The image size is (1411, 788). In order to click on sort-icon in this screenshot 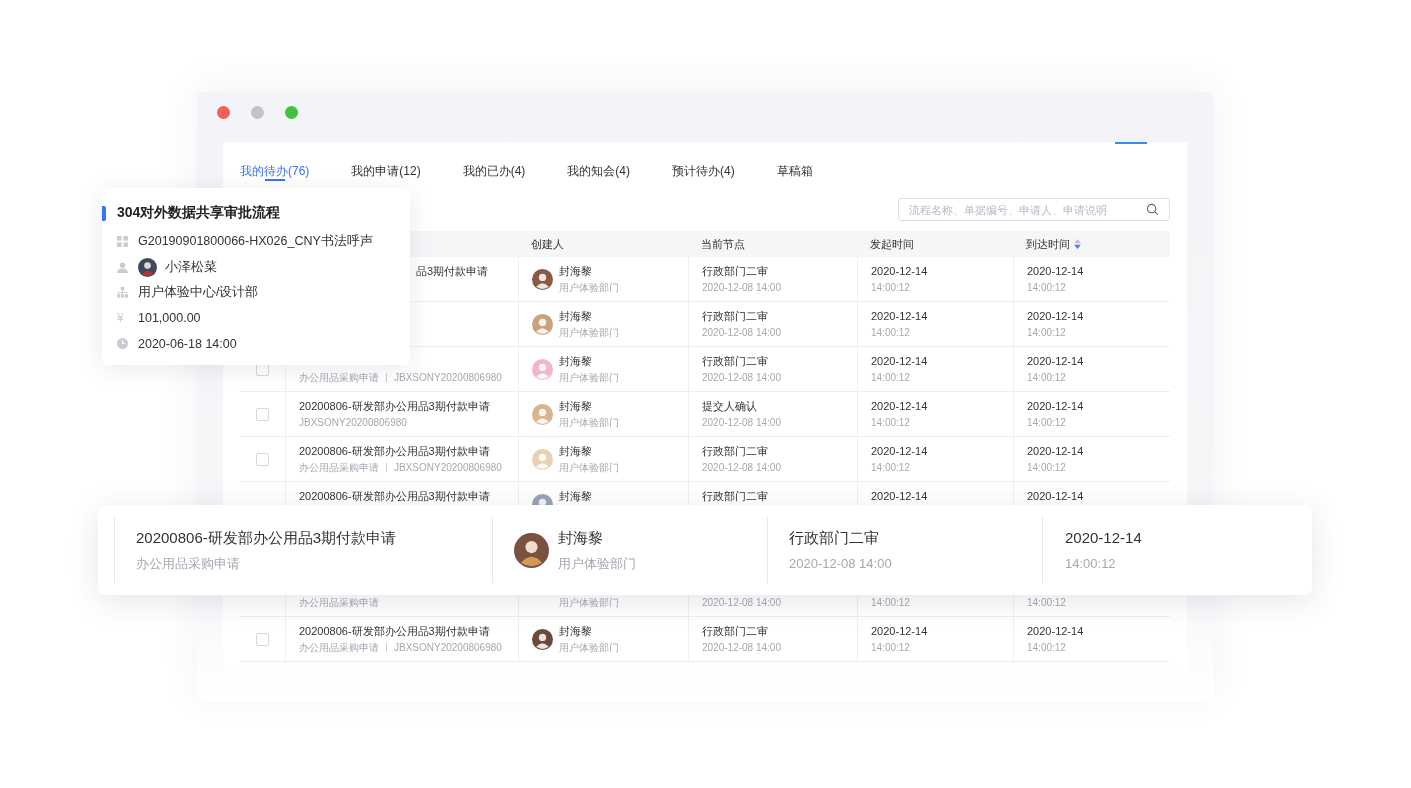, I will do `click(1077, 244)`.